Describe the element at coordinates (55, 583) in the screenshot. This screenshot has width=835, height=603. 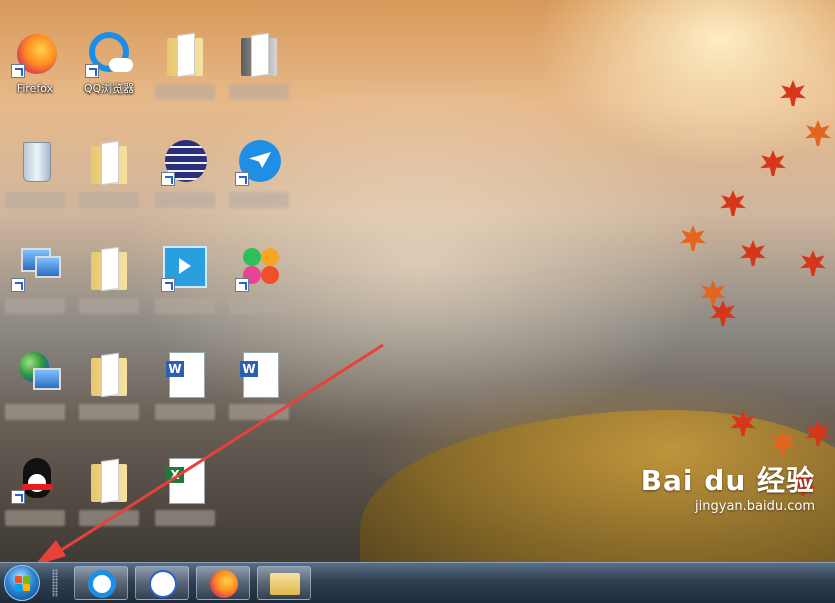
I see `taskbar-grip` at that location.